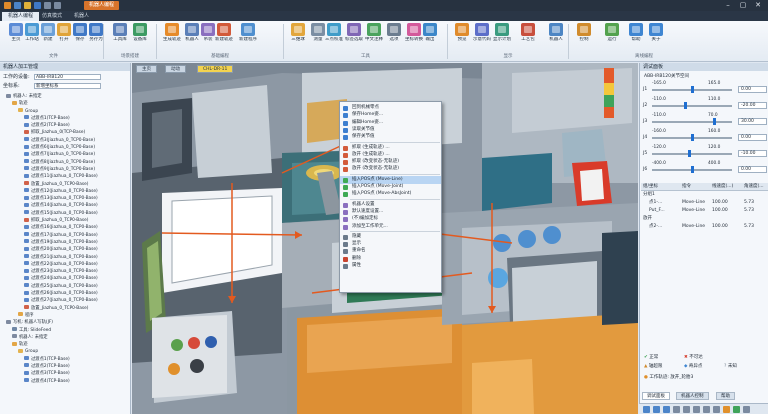  Describe the element at coordinates (704, 219) in the screenshot. I see `table-row: 放开` at that location.